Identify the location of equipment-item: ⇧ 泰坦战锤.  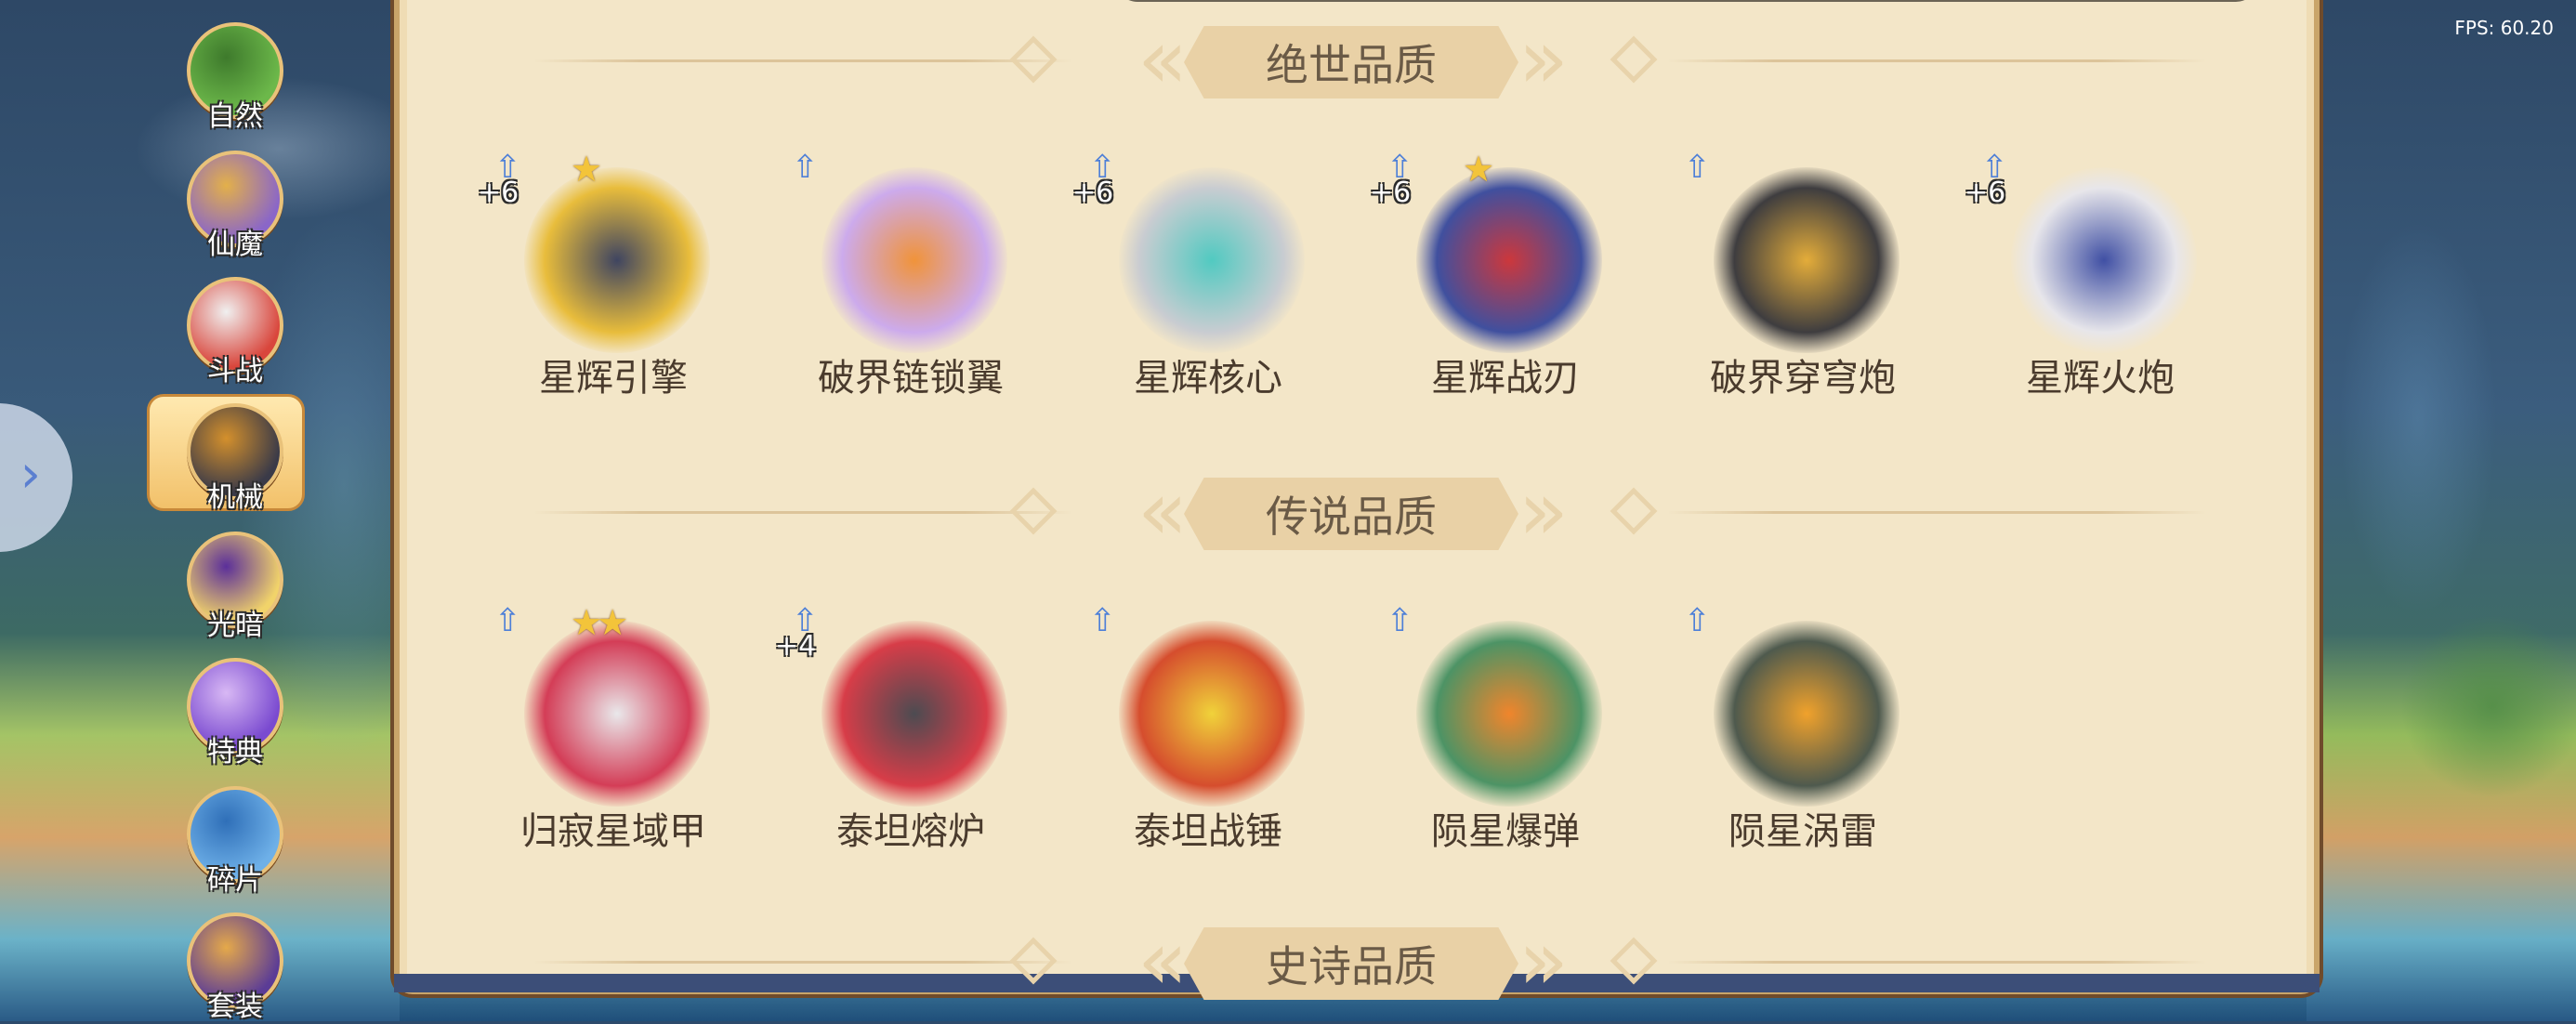
(1208, 737).